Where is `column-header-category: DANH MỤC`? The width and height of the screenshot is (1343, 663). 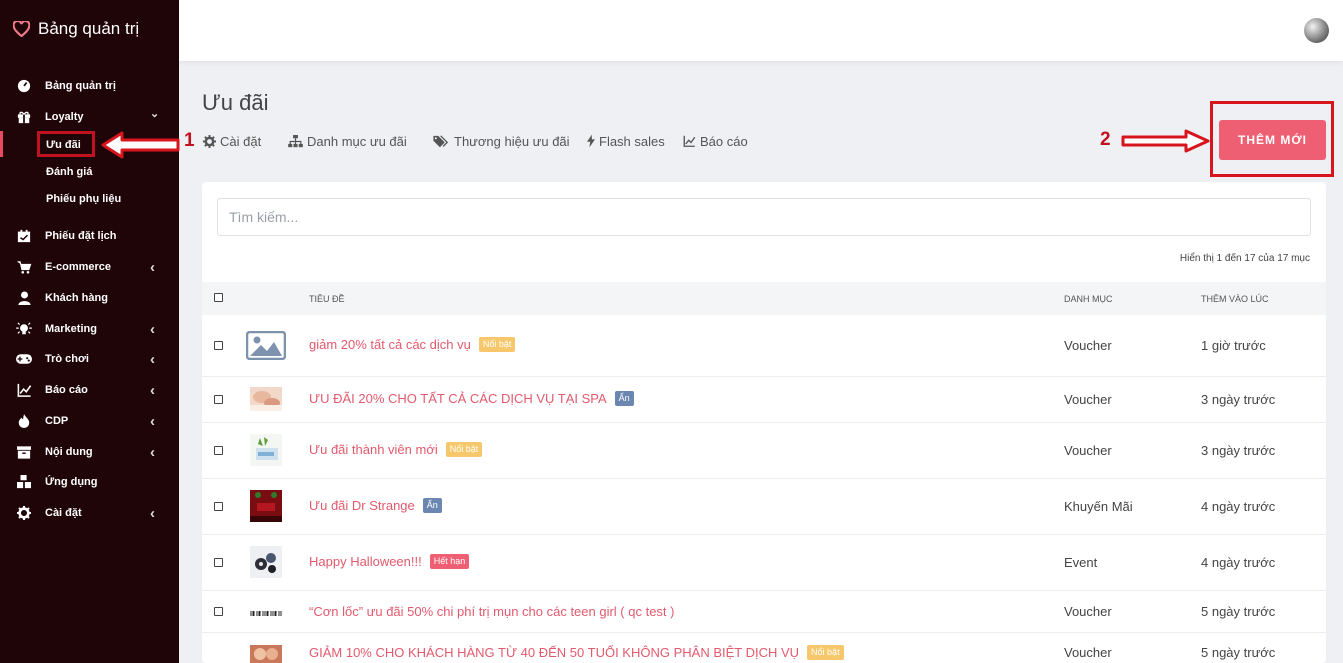
column-header-category: DANH MỤC is located at coordinates (1088, 299).